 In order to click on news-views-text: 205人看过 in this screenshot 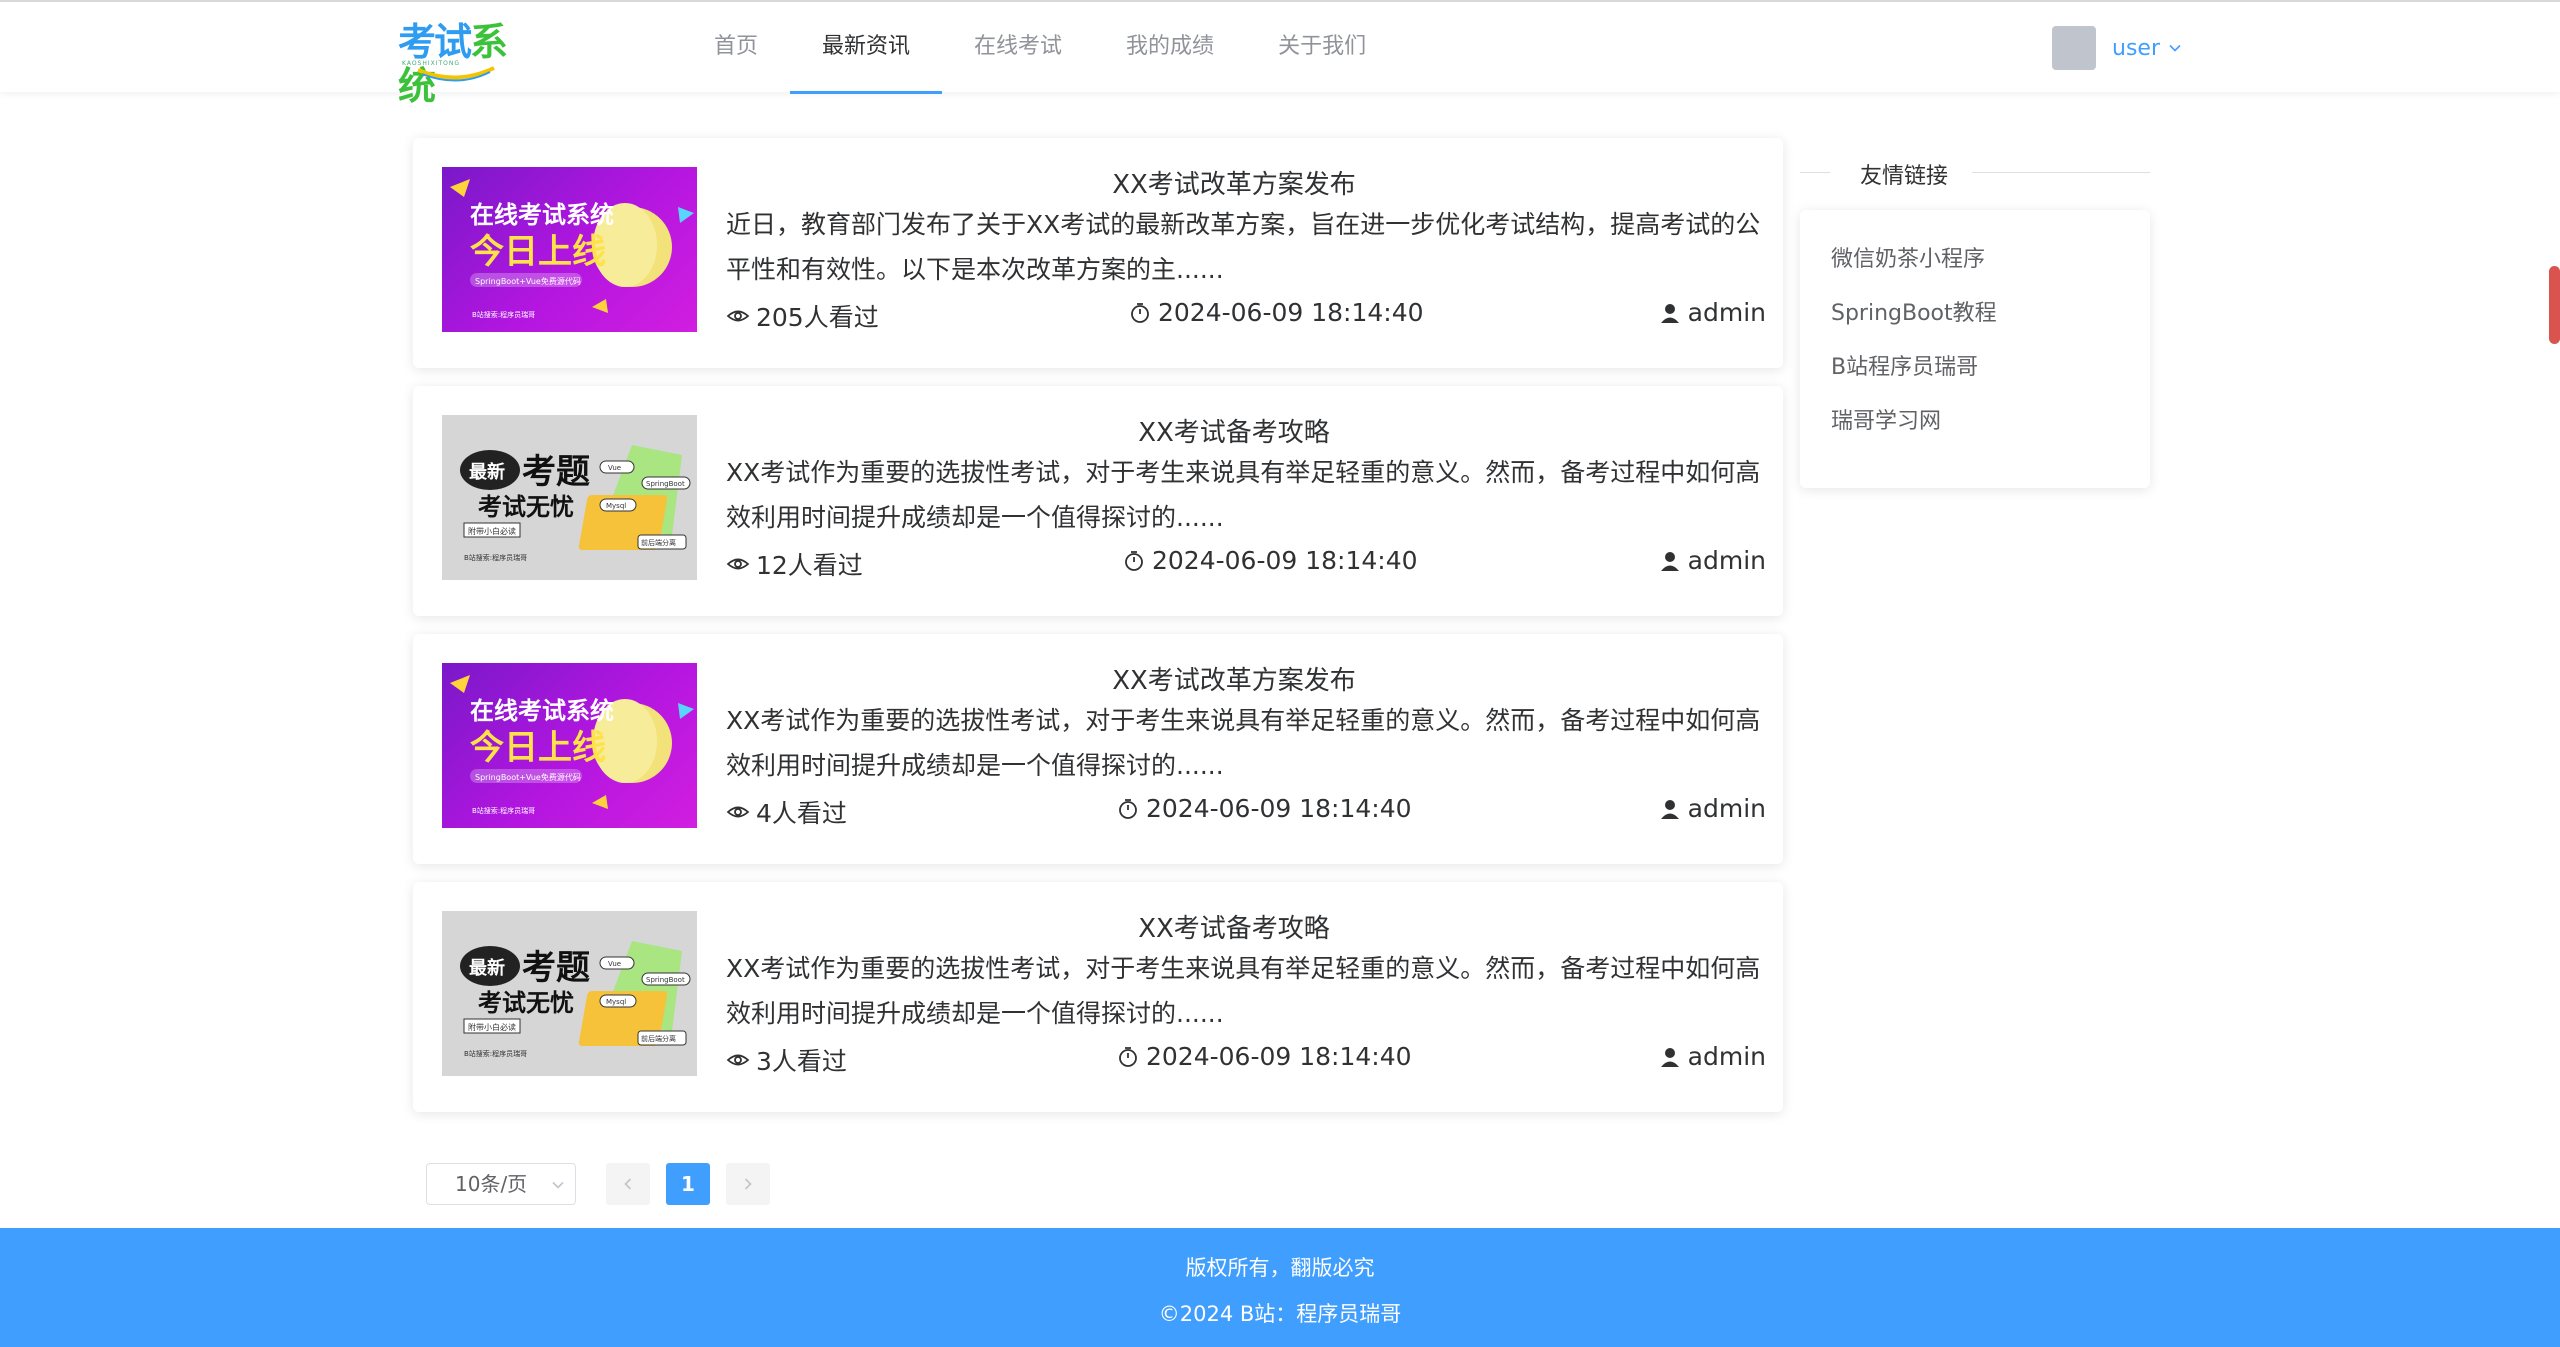, I will do `click(817, 317)`.